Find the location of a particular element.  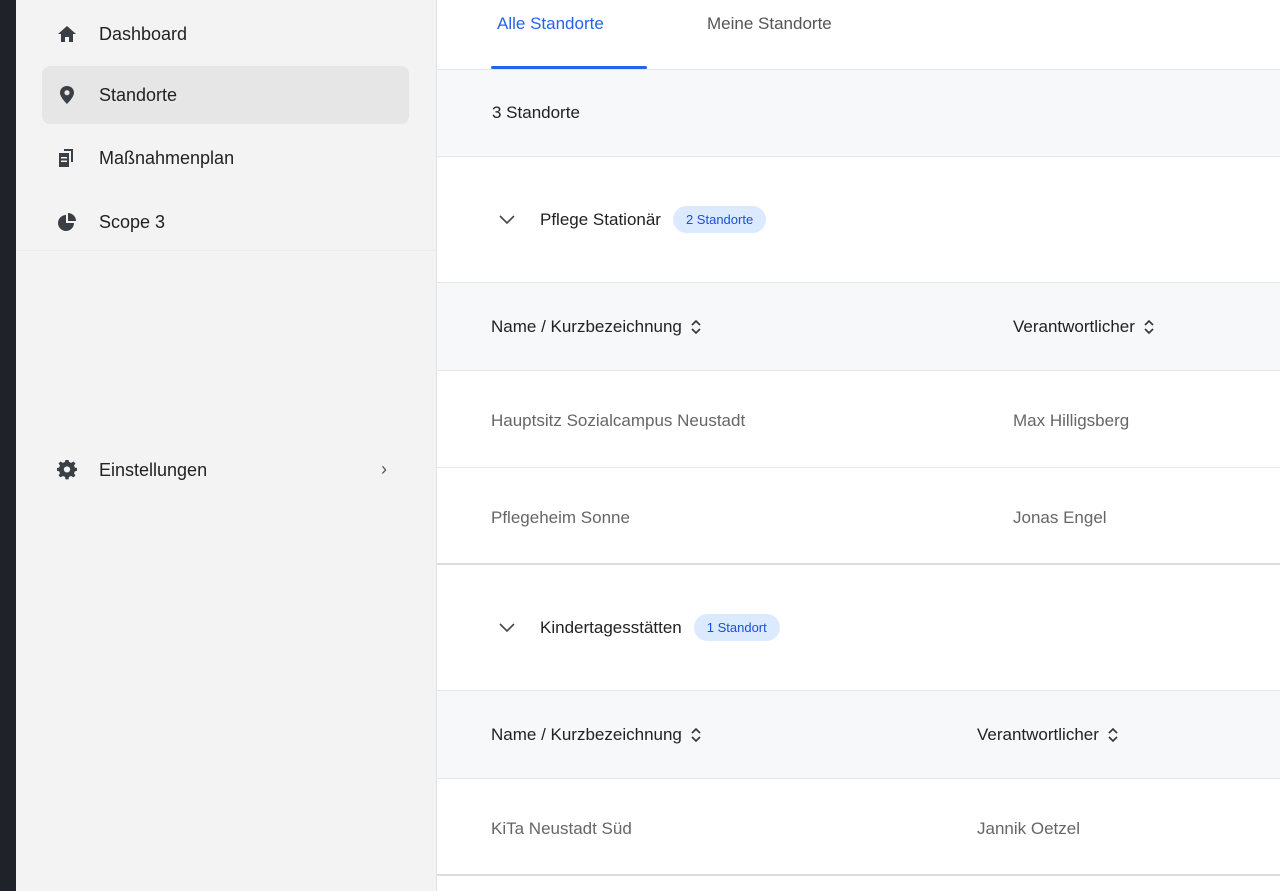

location-name: Pflegeheim Sonne is located at coordinates (560, 517).